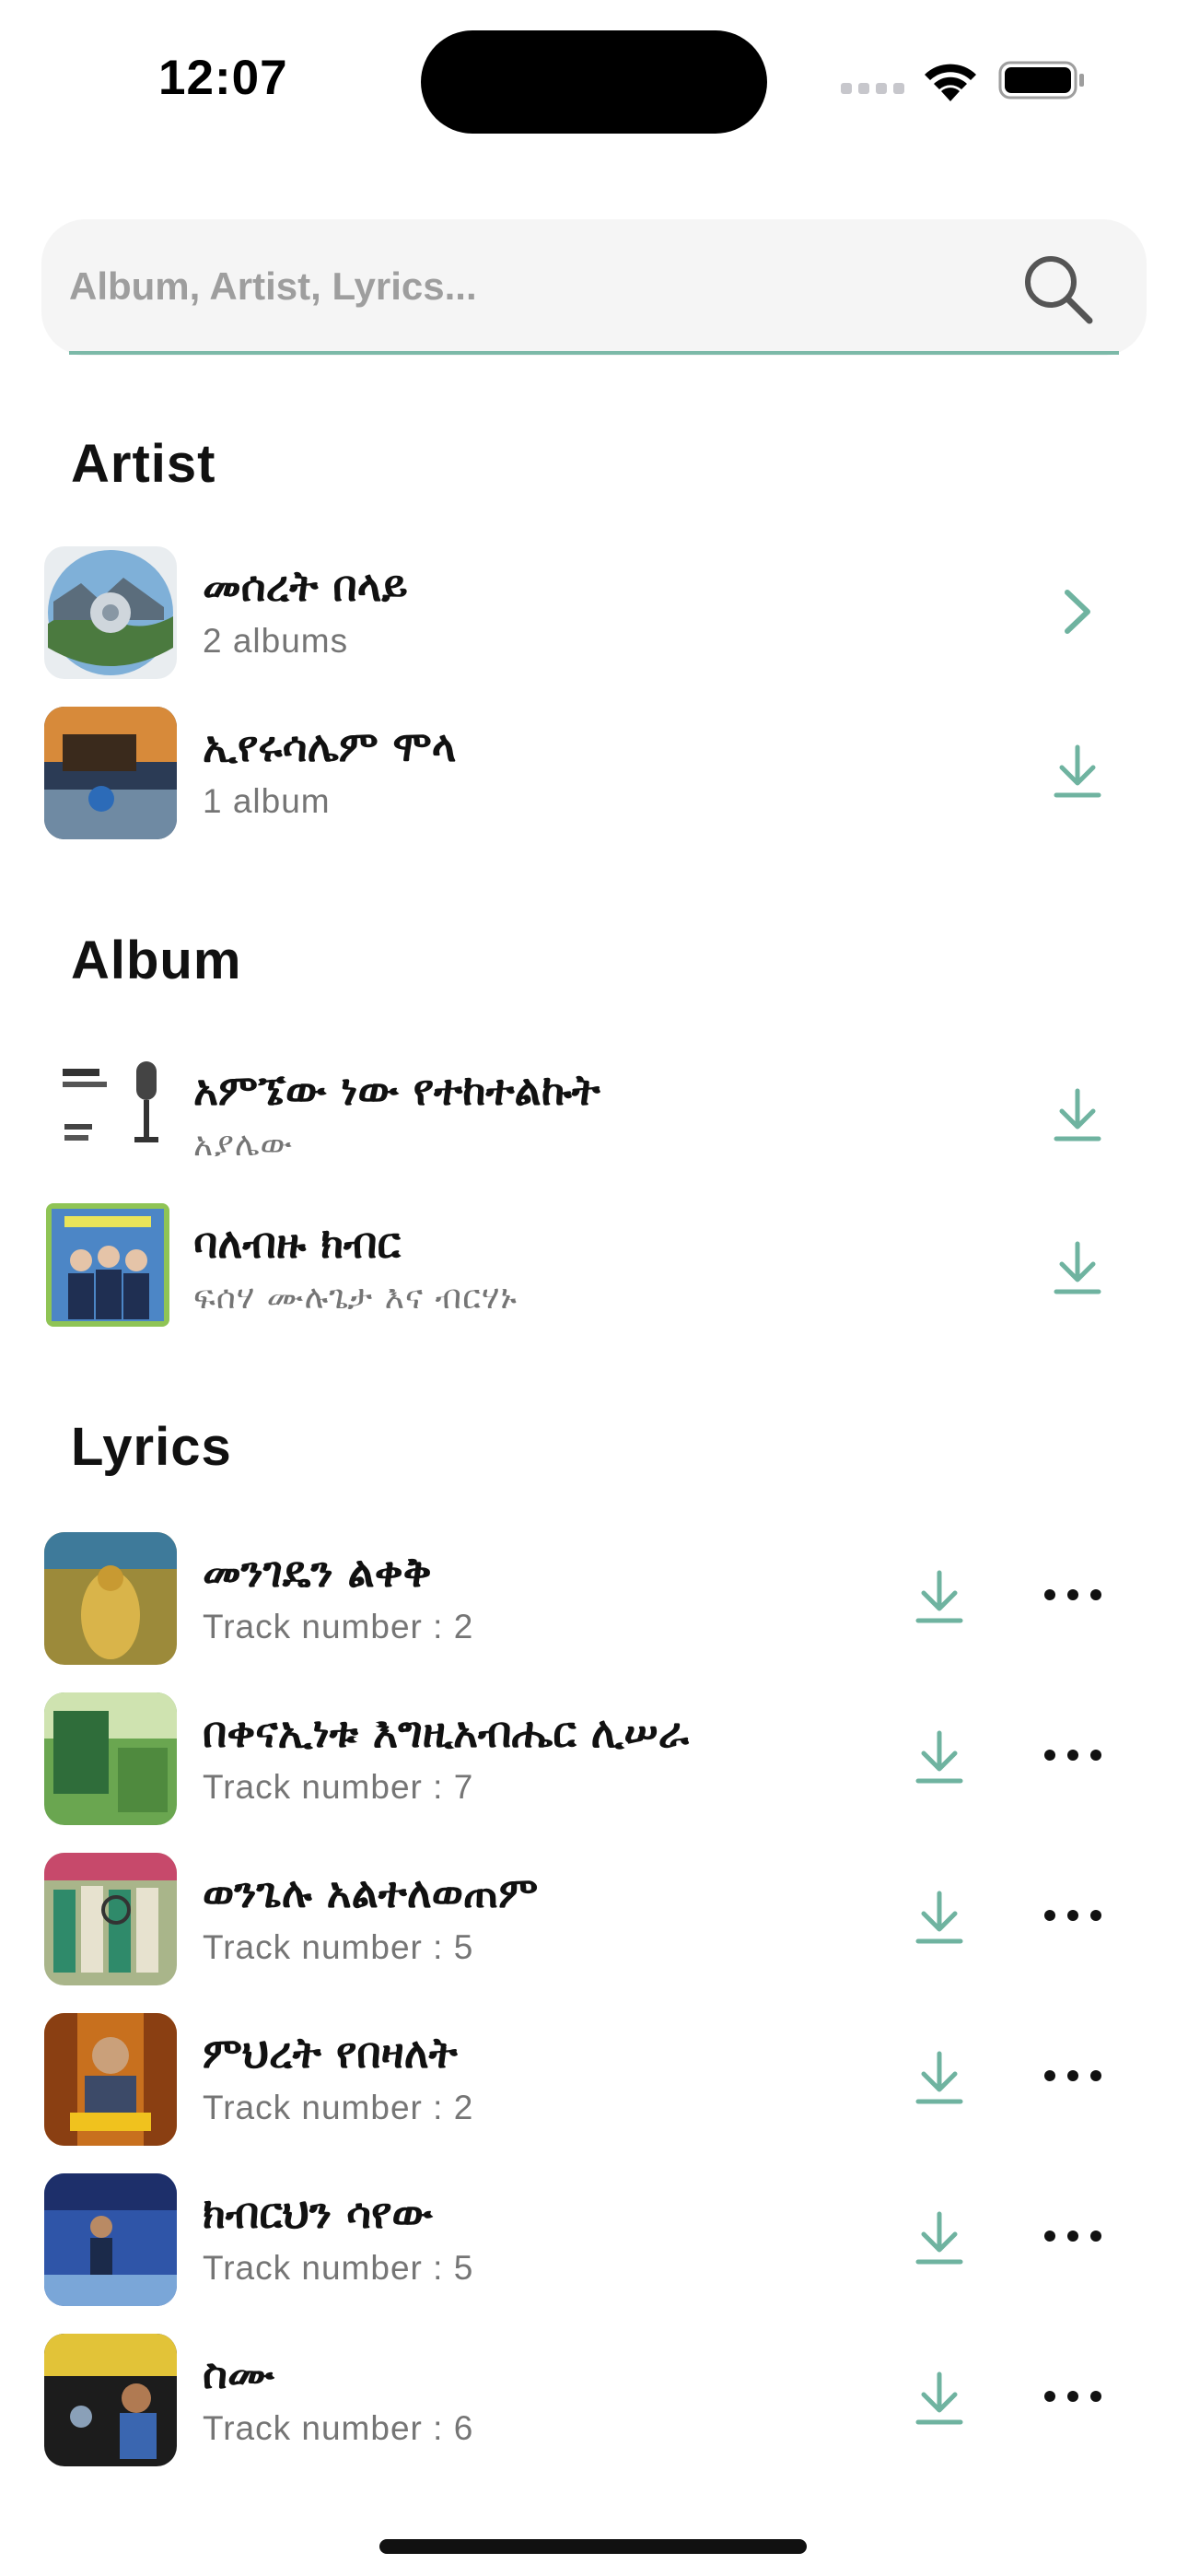 The image size is (1188, 2576). What do you see at coordinates (594, 353) in the screenshot?
I see `search-underline` at bounding box center [594, 353].